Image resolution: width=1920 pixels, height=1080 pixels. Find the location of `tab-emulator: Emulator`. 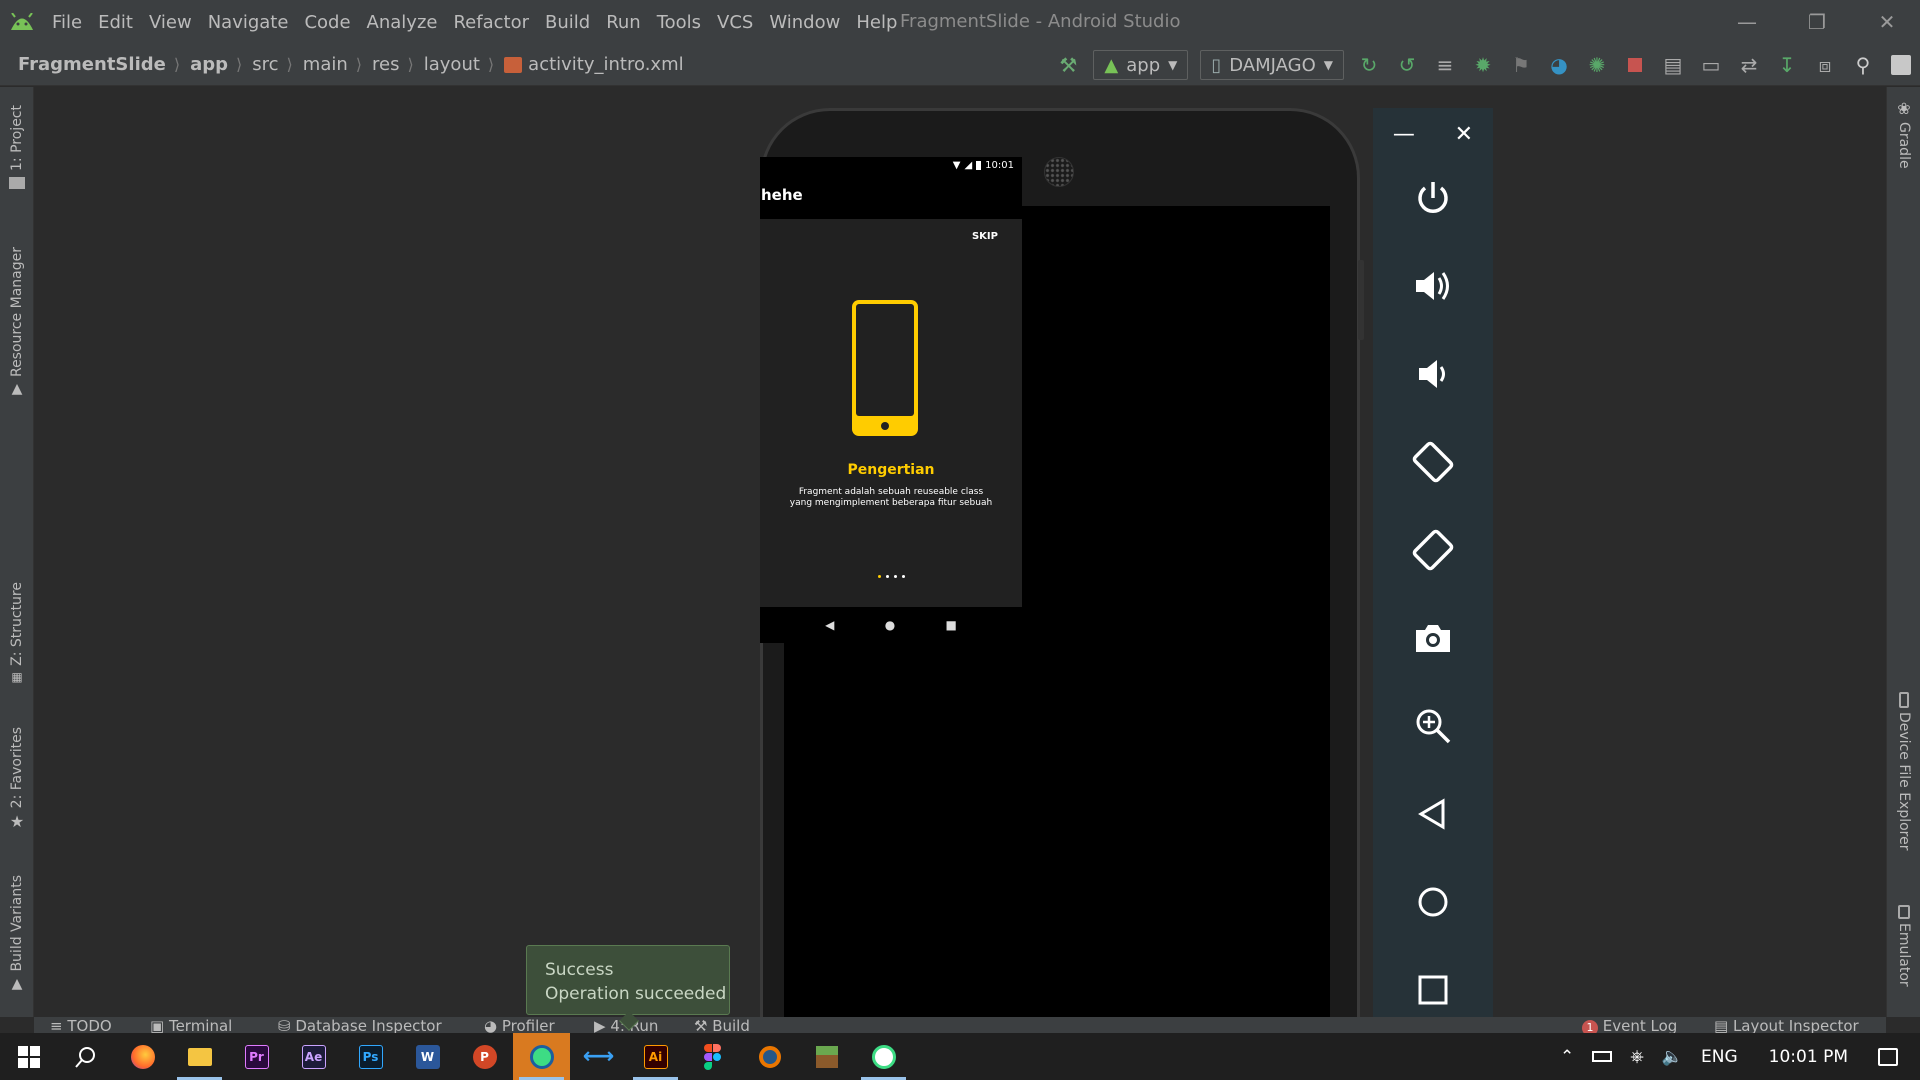

tab-emulator: Emulator is located at coordinates (1903, 946).